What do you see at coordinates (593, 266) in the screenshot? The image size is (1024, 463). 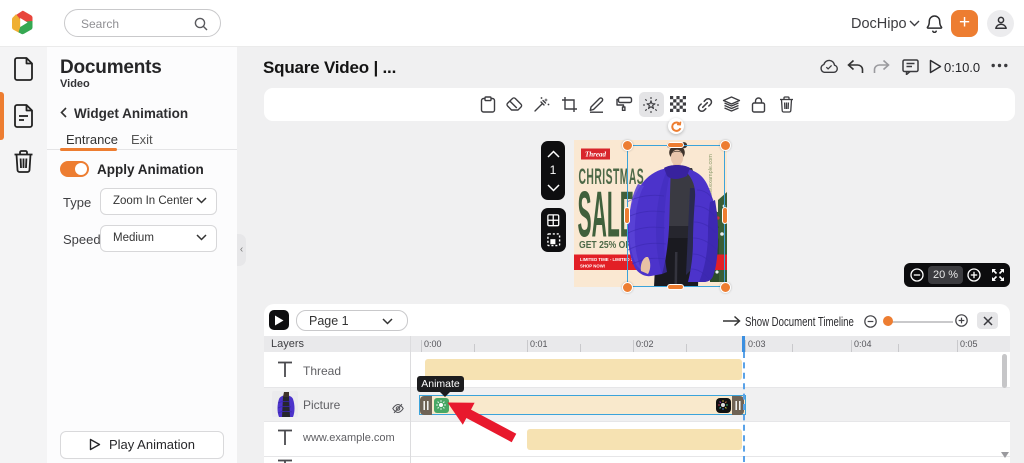 I see `svg-text: SHOP NOW!` at bounding box center [593, 266].